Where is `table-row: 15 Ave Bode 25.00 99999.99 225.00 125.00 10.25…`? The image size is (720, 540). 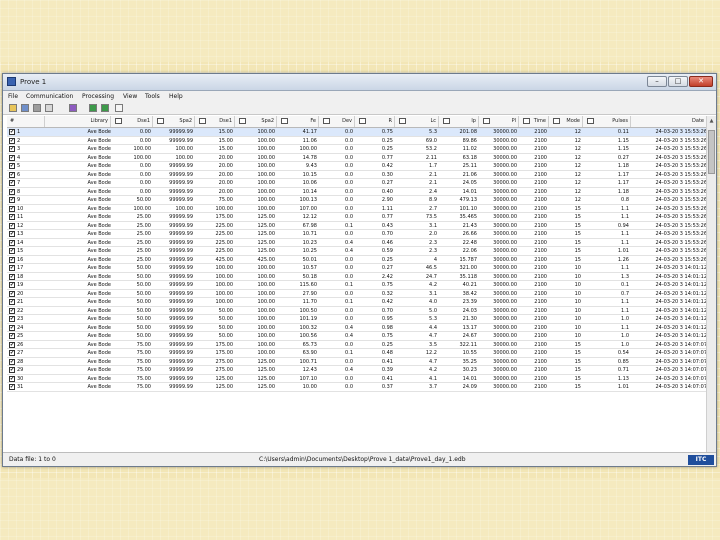 table-row: 15 Ave Bode 25.00 99999.99 225.00 125.00 10.25… is located at coordinates (359, 251).